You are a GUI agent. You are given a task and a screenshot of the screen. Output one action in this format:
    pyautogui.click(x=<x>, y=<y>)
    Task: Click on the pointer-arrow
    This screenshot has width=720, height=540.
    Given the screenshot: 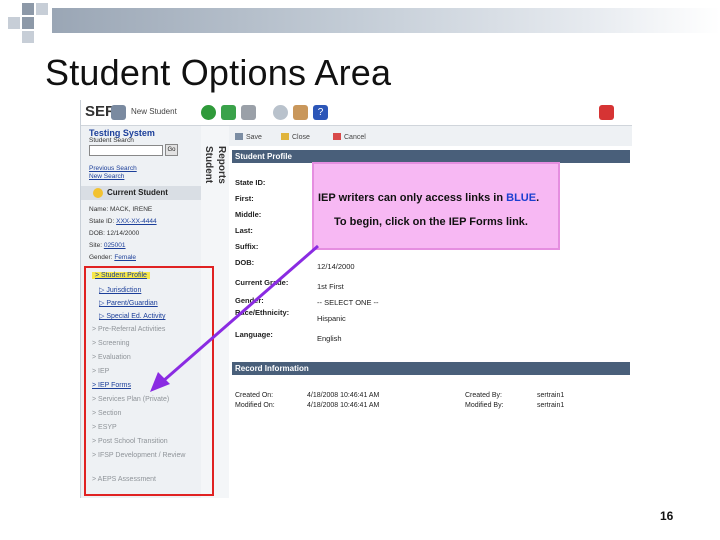 What is the action you would take?
    pyautogui.click(x=234, y=318)
    